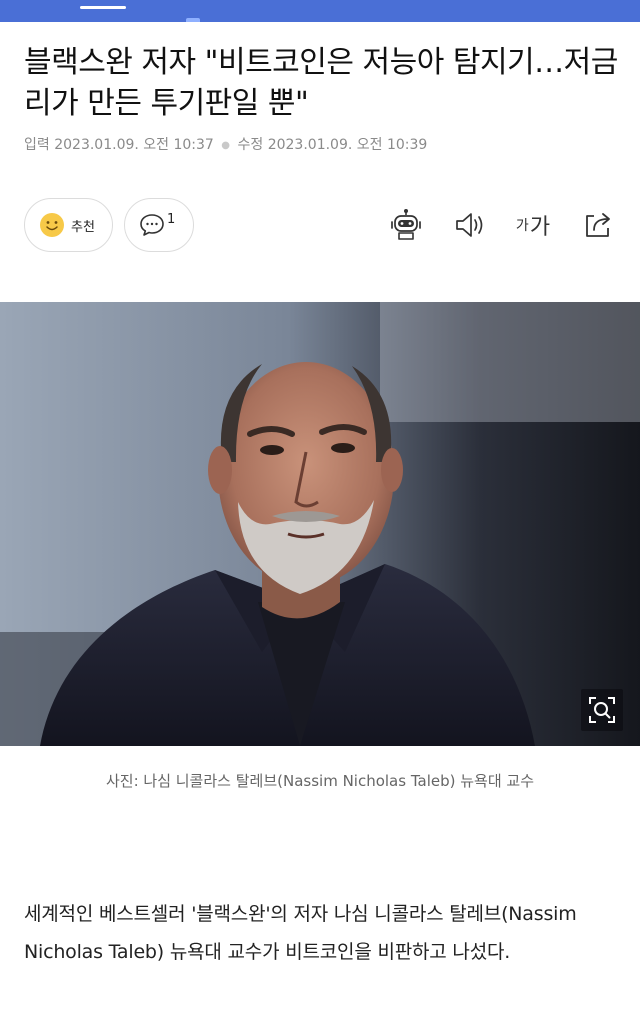 This screenshot has height=1023, width=640. I want to click on image-zoom-button, so click(602, 710).